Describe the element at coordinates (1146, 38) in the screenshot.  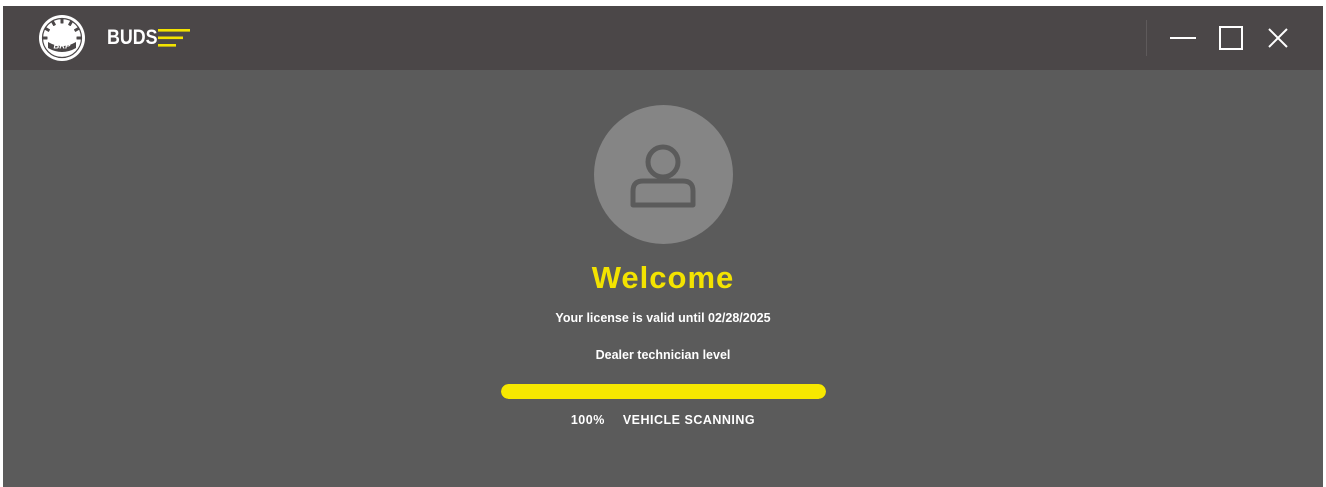
I see `titlebar-divider` at that location.